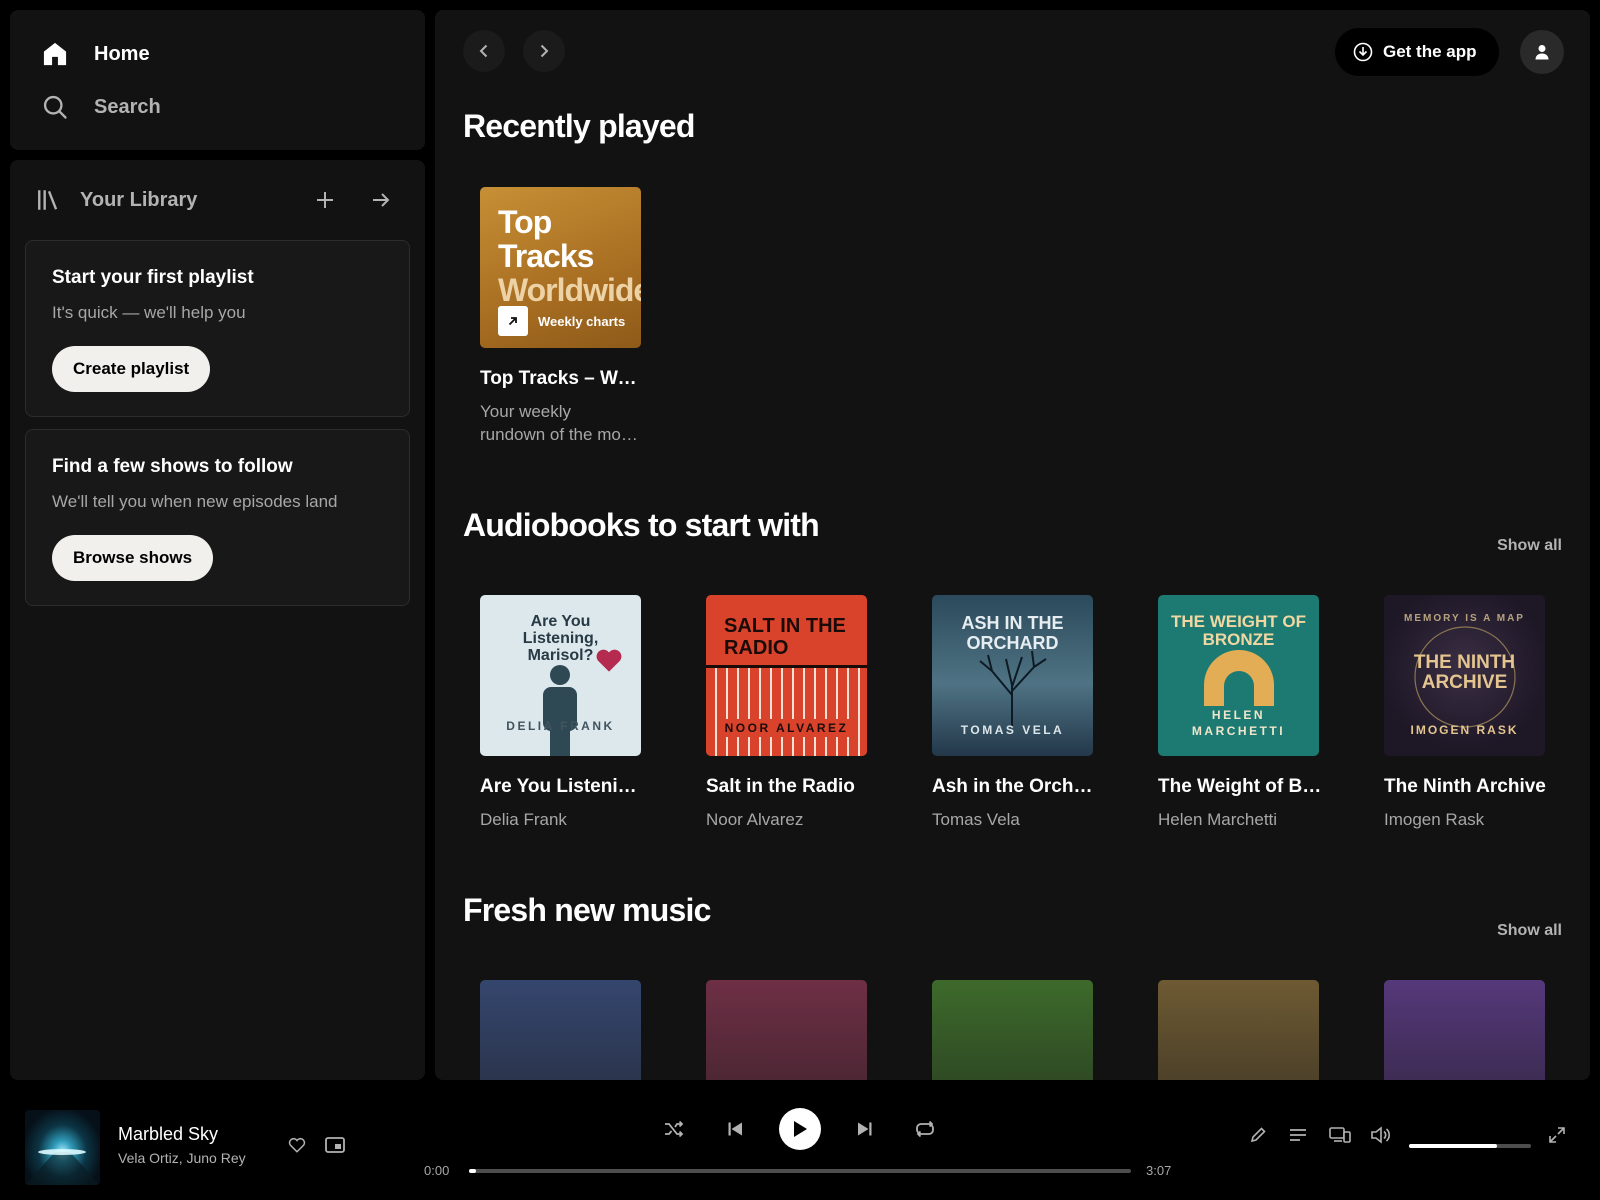 Image resolution: width=1600 pixels, height=1200 pixels. I want to click on cover-title: THE WEIGHT OF BRONZE, so click(1238, 630).